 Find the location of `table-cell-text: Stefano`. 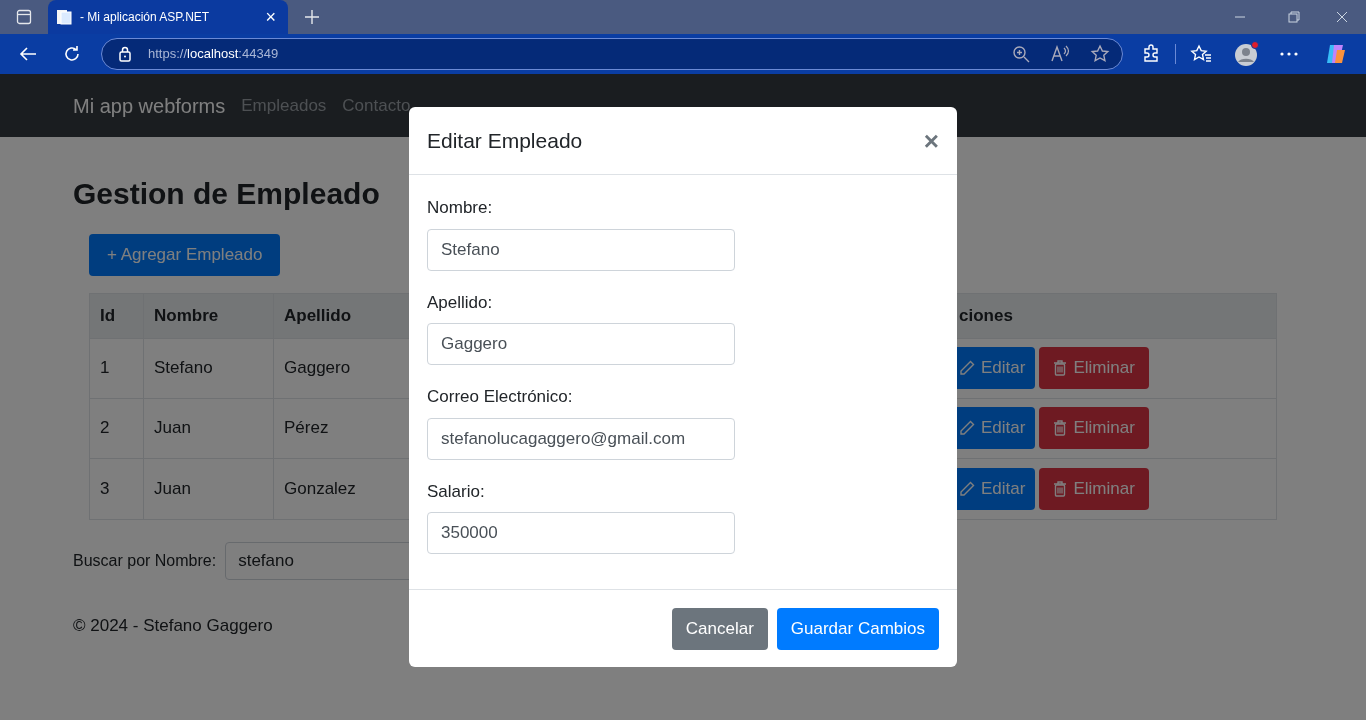

table-cell-text: Stefano is located at coordinates (183, 368).